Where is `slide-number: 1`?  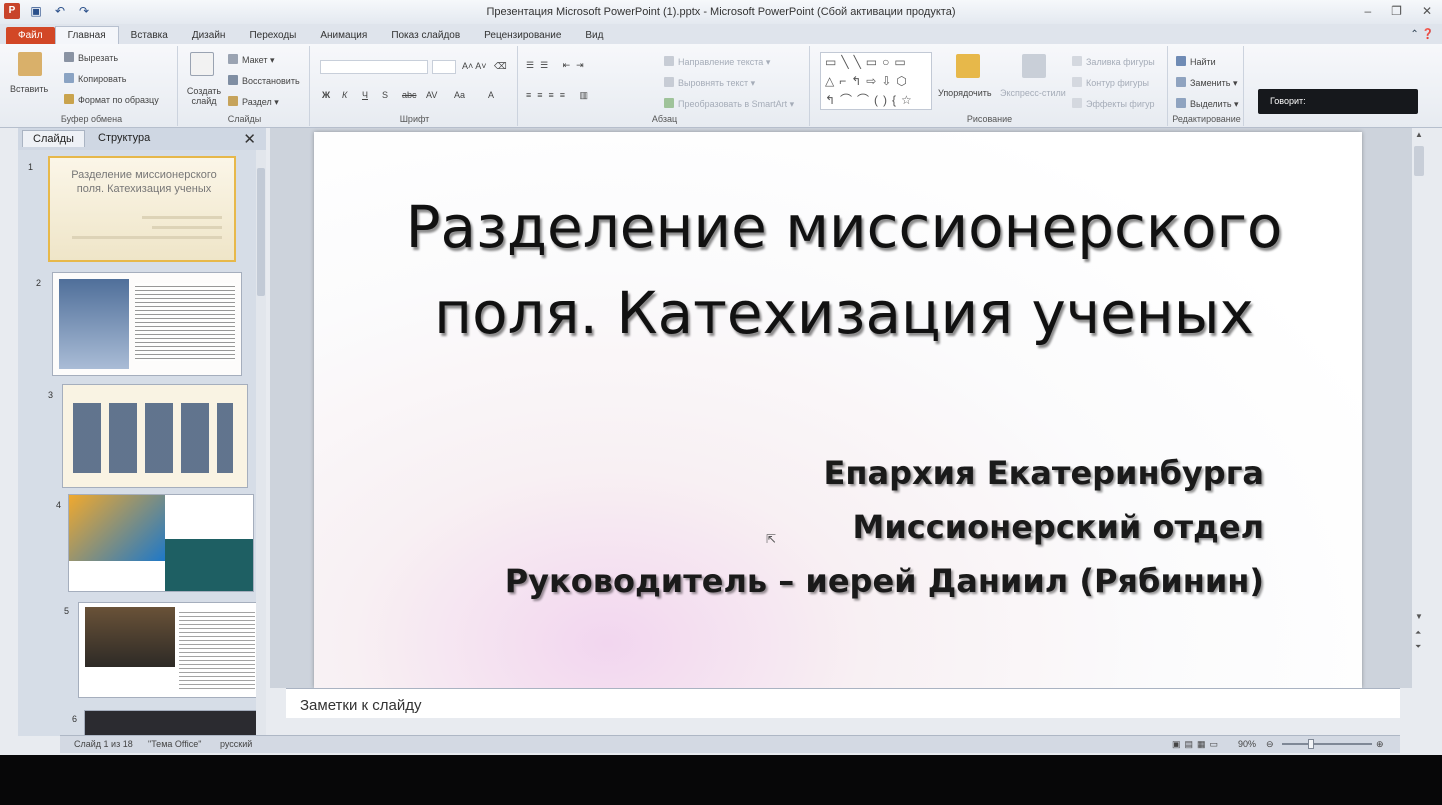 slide-number: 1 is located at coordinates (31, 167).